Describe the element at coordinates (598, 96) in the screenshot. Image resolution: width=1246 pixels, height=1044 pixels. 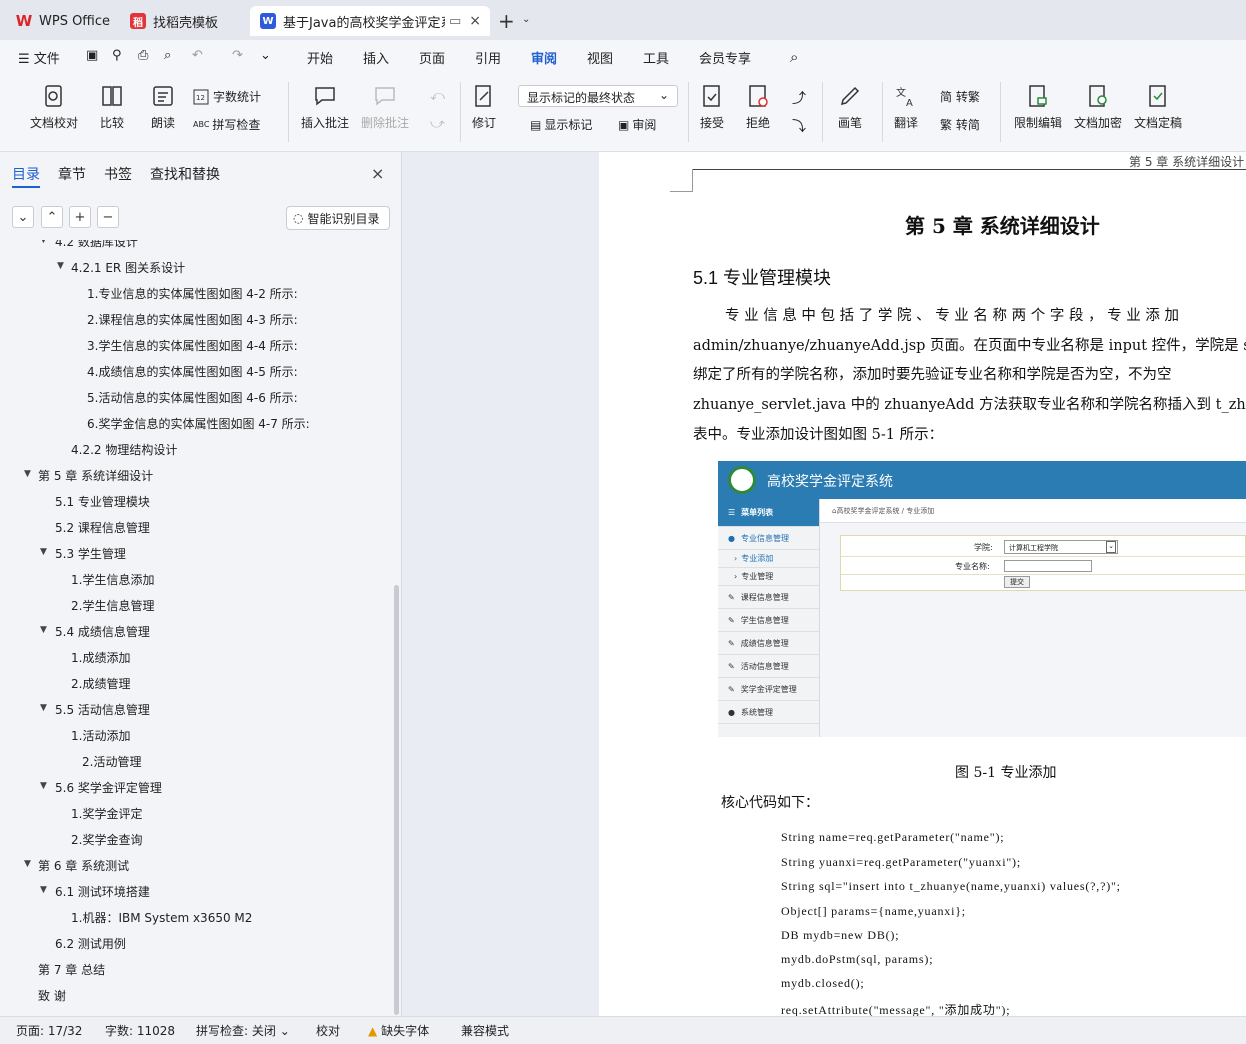
I see `markup-state-select: 显示标记的最终状态 ⌄` at that location.